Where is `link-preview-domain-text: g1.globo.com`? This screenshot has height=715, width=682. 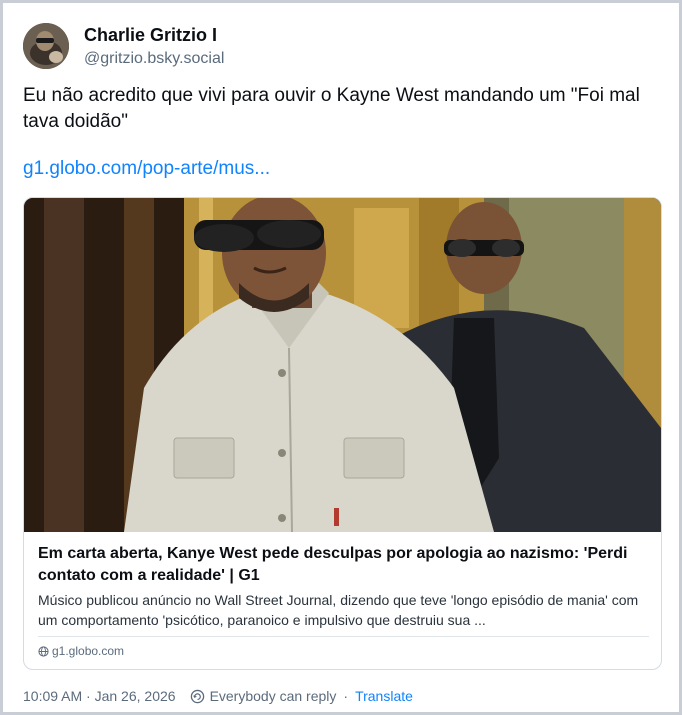
link-preview-domain-text: g1.globo.com is located at coordinates (88, 651).